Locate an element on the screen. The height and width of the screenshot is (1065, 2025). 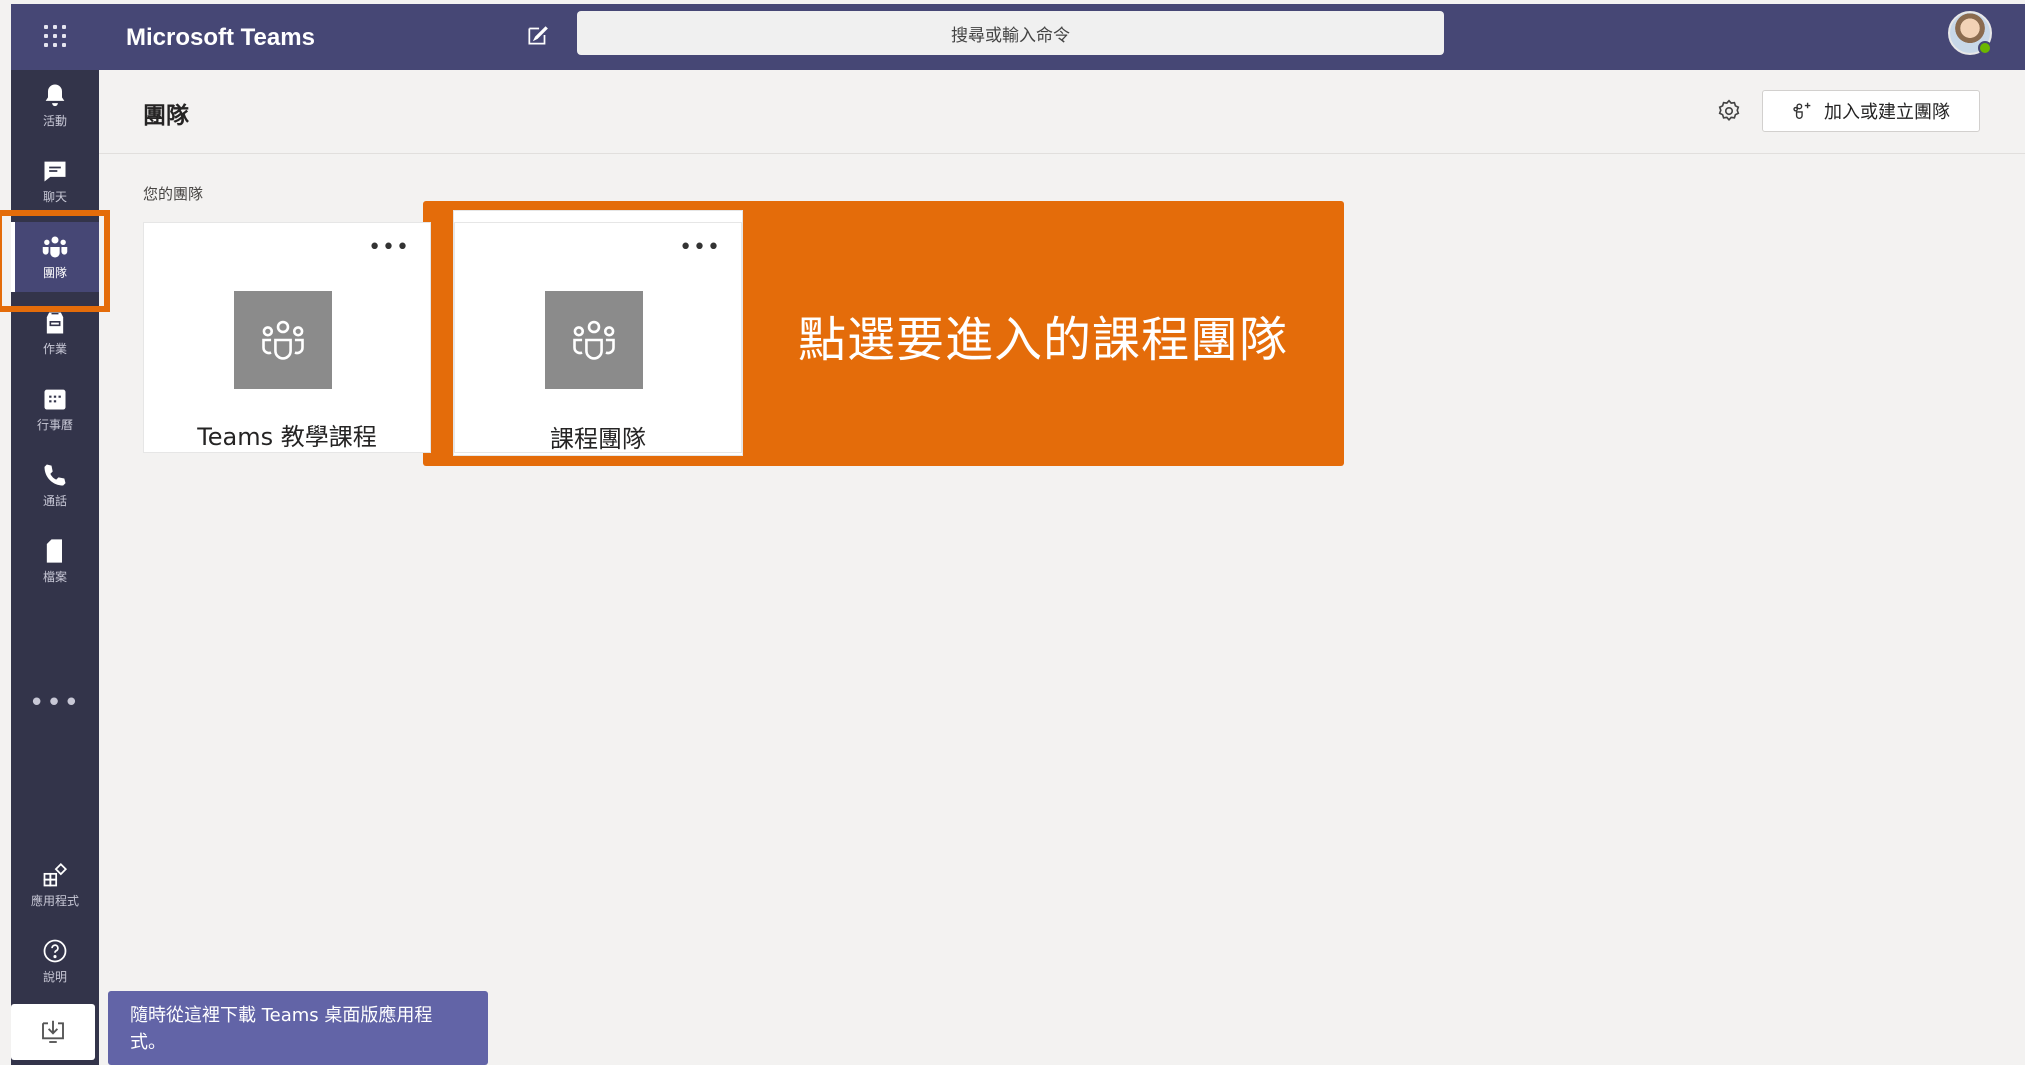
app-launcher-icon is located at coordinates (56, 37).